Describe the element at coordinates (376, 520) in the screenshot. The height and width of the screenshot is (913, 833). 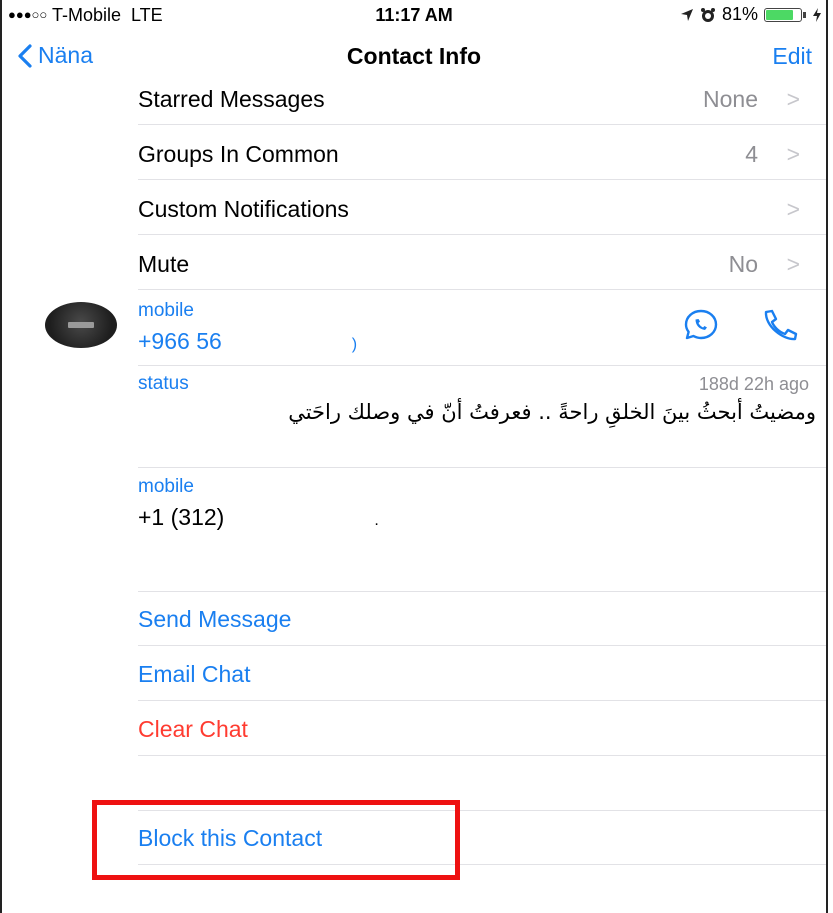
I see `phone-number-tail: .` at that location.